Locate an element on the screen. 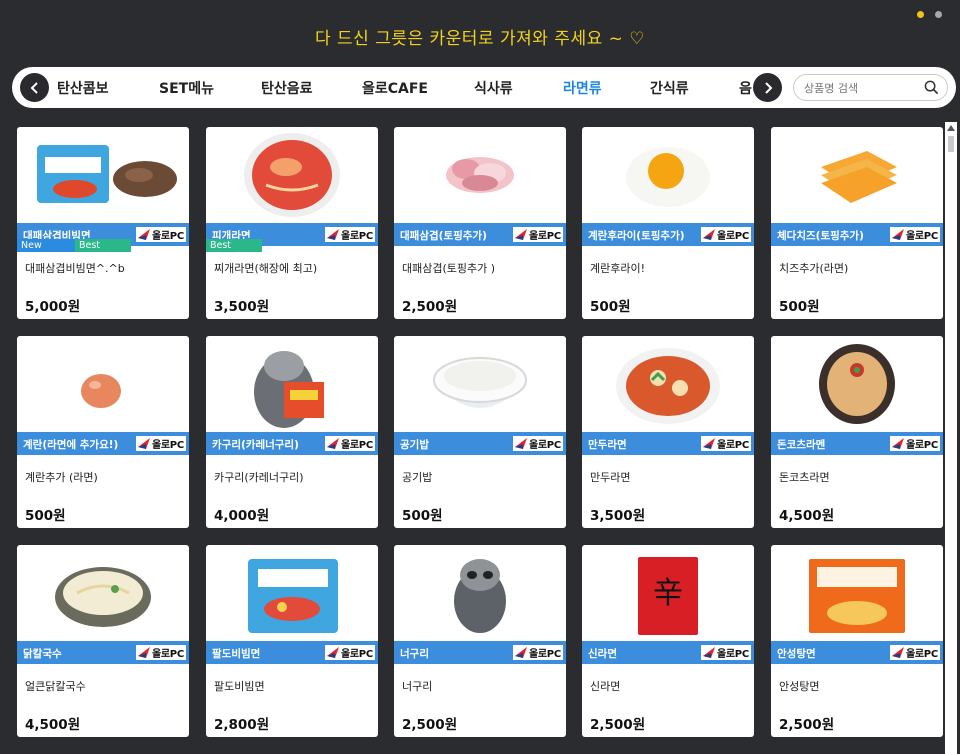 This screenshot has width=960, height=754. page-dot is located at coordinates (938, 14).